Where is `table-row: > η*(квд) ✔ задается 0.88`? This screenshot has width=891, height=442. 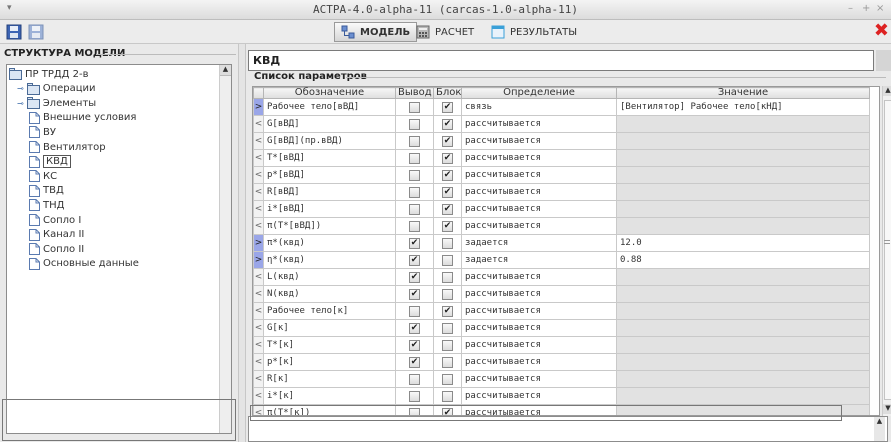 table-row: > η*(квд) ✔ задается 0.88 is located at coordinates (561, 260).